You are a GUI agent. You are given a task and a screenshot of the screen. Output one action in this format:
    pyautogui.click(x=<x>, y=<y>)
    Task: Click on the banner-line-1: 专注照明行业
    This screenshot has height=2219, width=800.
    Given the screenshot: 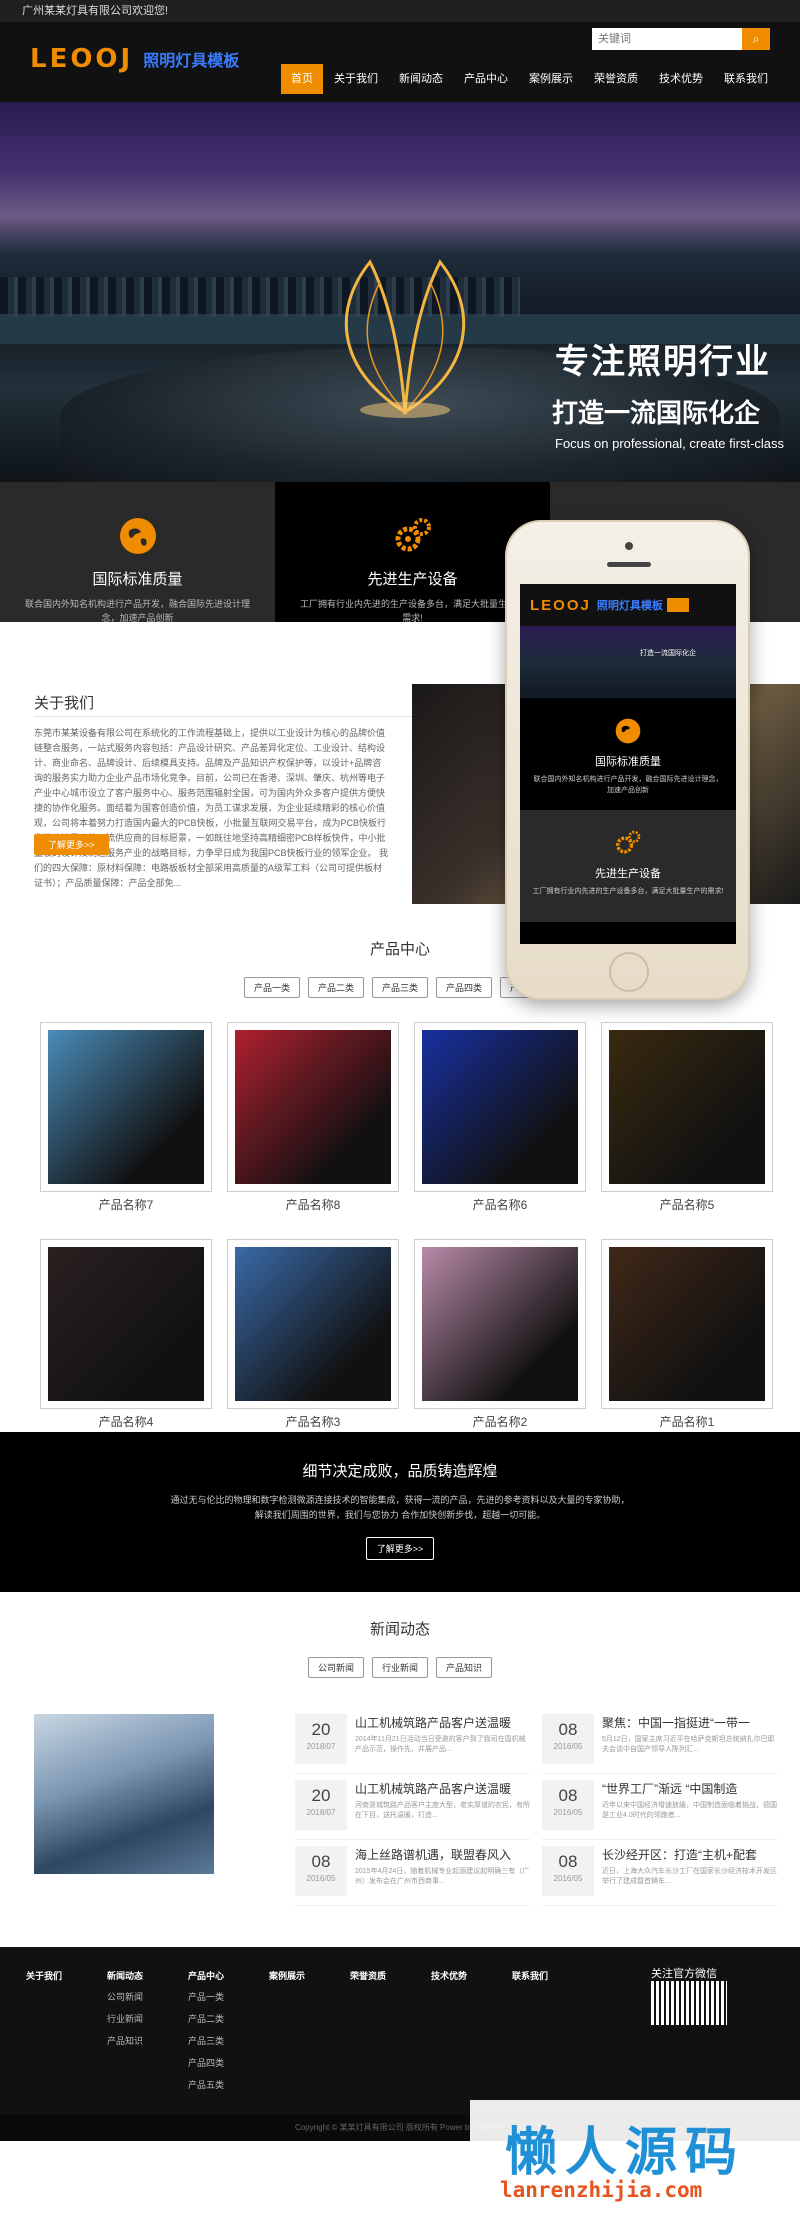 What is the action you would take?
    pyautogui.click(x=663, y=362)
    